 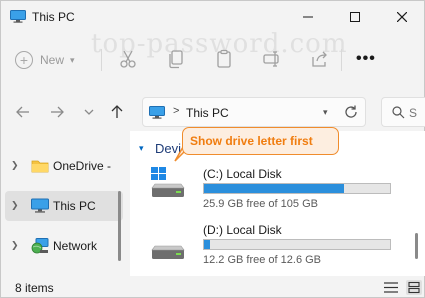 I want to click on content-scrollbar, so click(x=416, y=246).